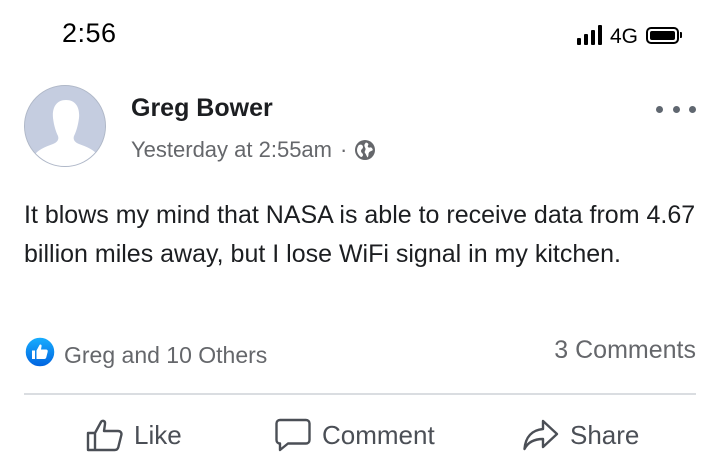  What do you see at coordinates (360, 394) in the screenshot?
I see `divider` at bounding box center [360, 394].